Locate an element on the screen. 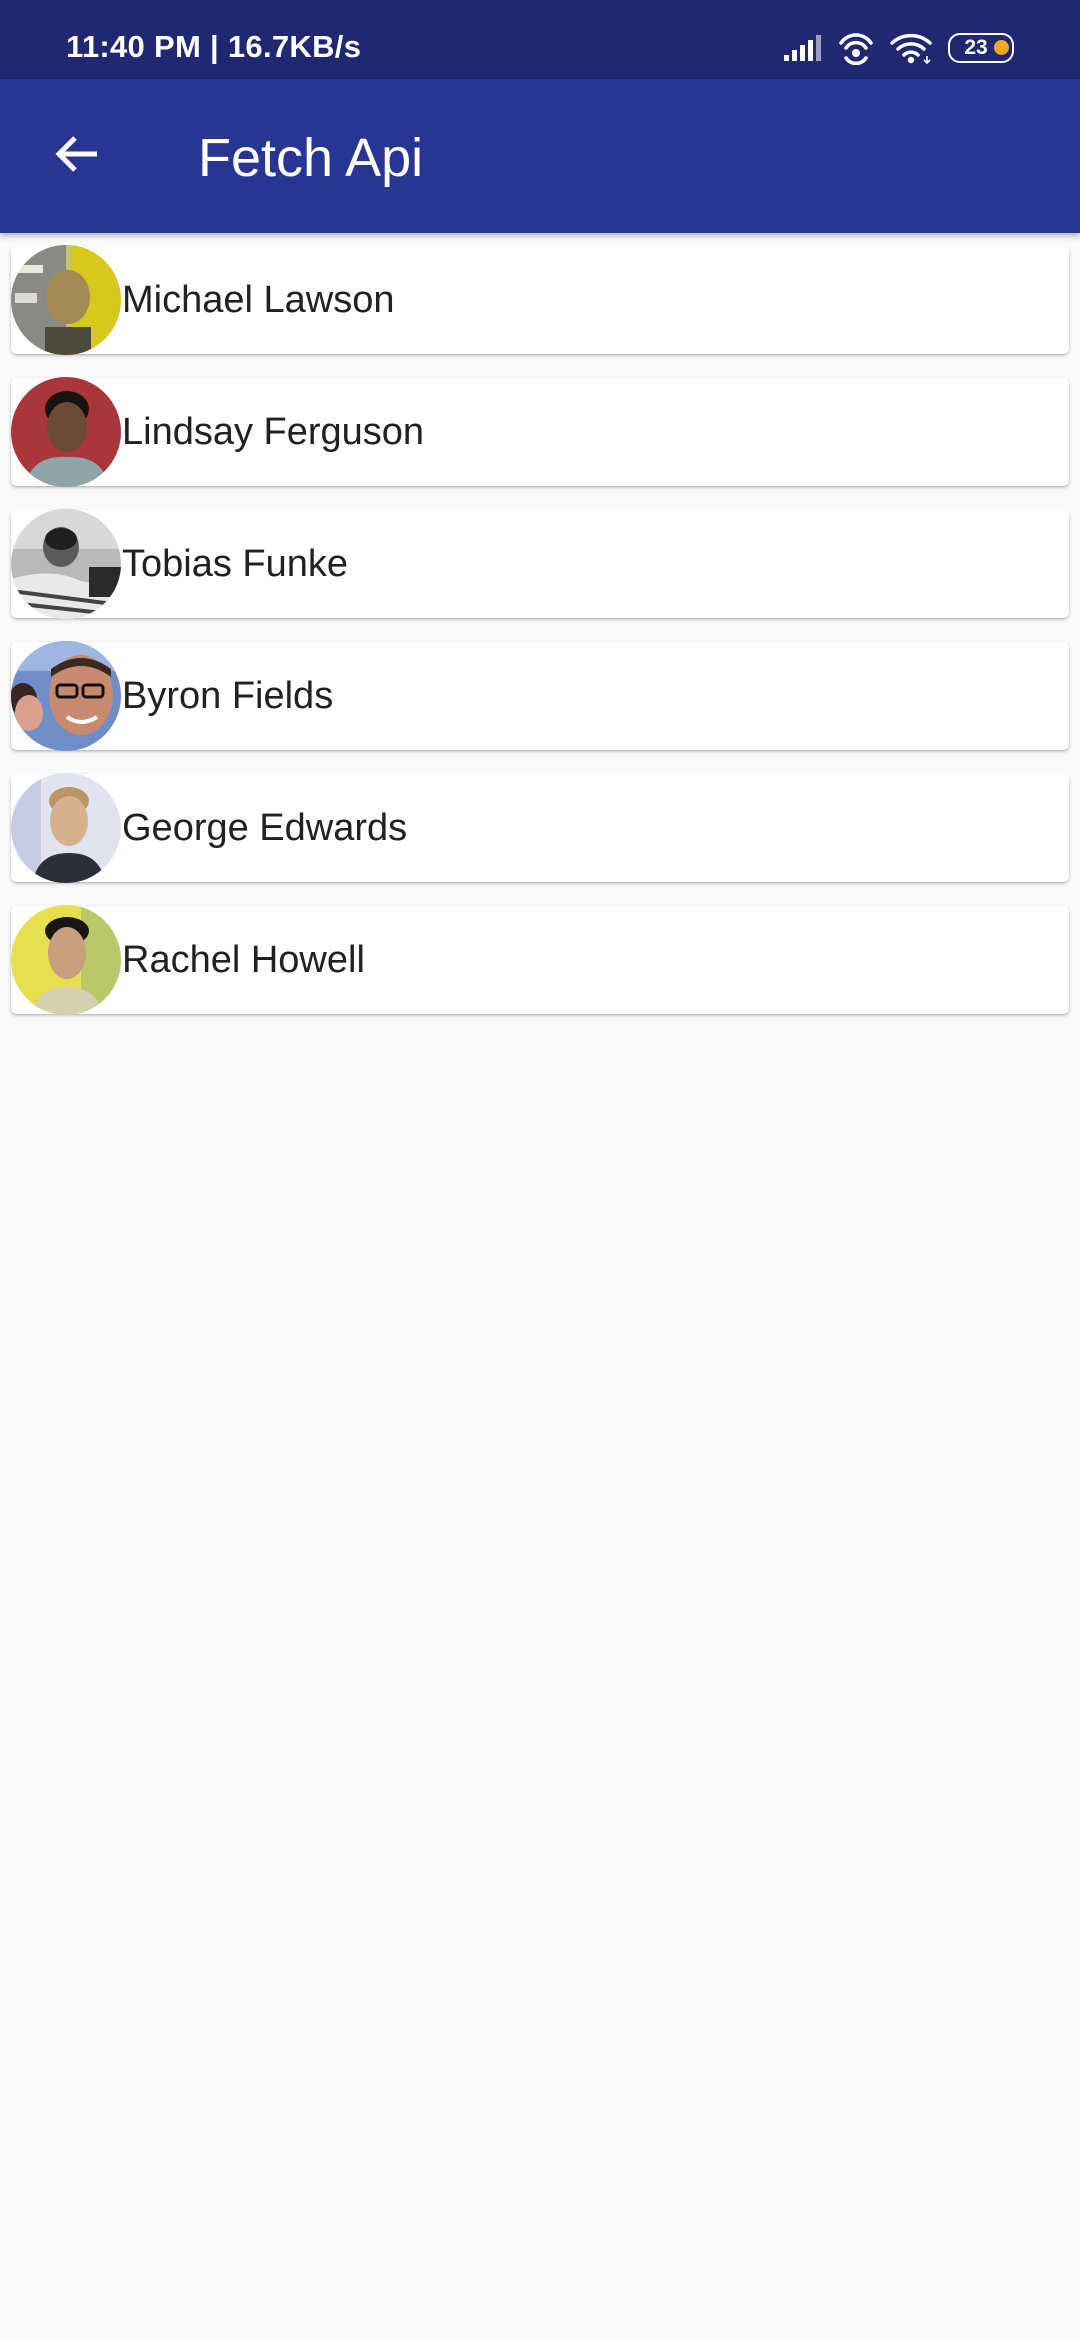 This screenshot has height=2340, width=1080. battery-charging-dot is located at coordinates (1001, 47).